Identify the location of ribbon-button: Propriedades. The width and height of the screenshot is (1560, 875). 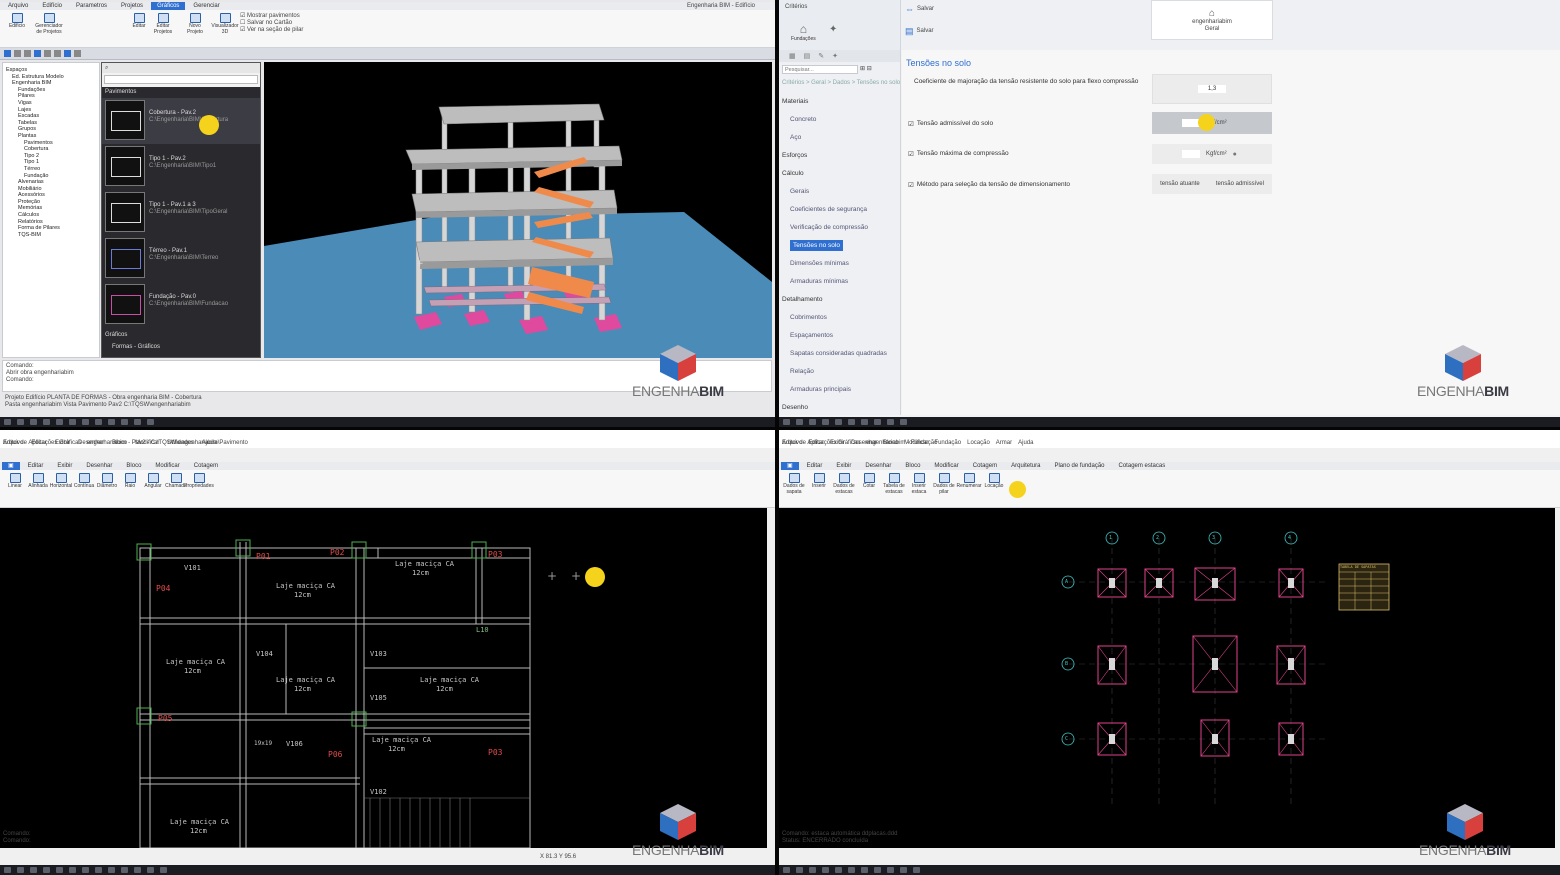
(199, 481).